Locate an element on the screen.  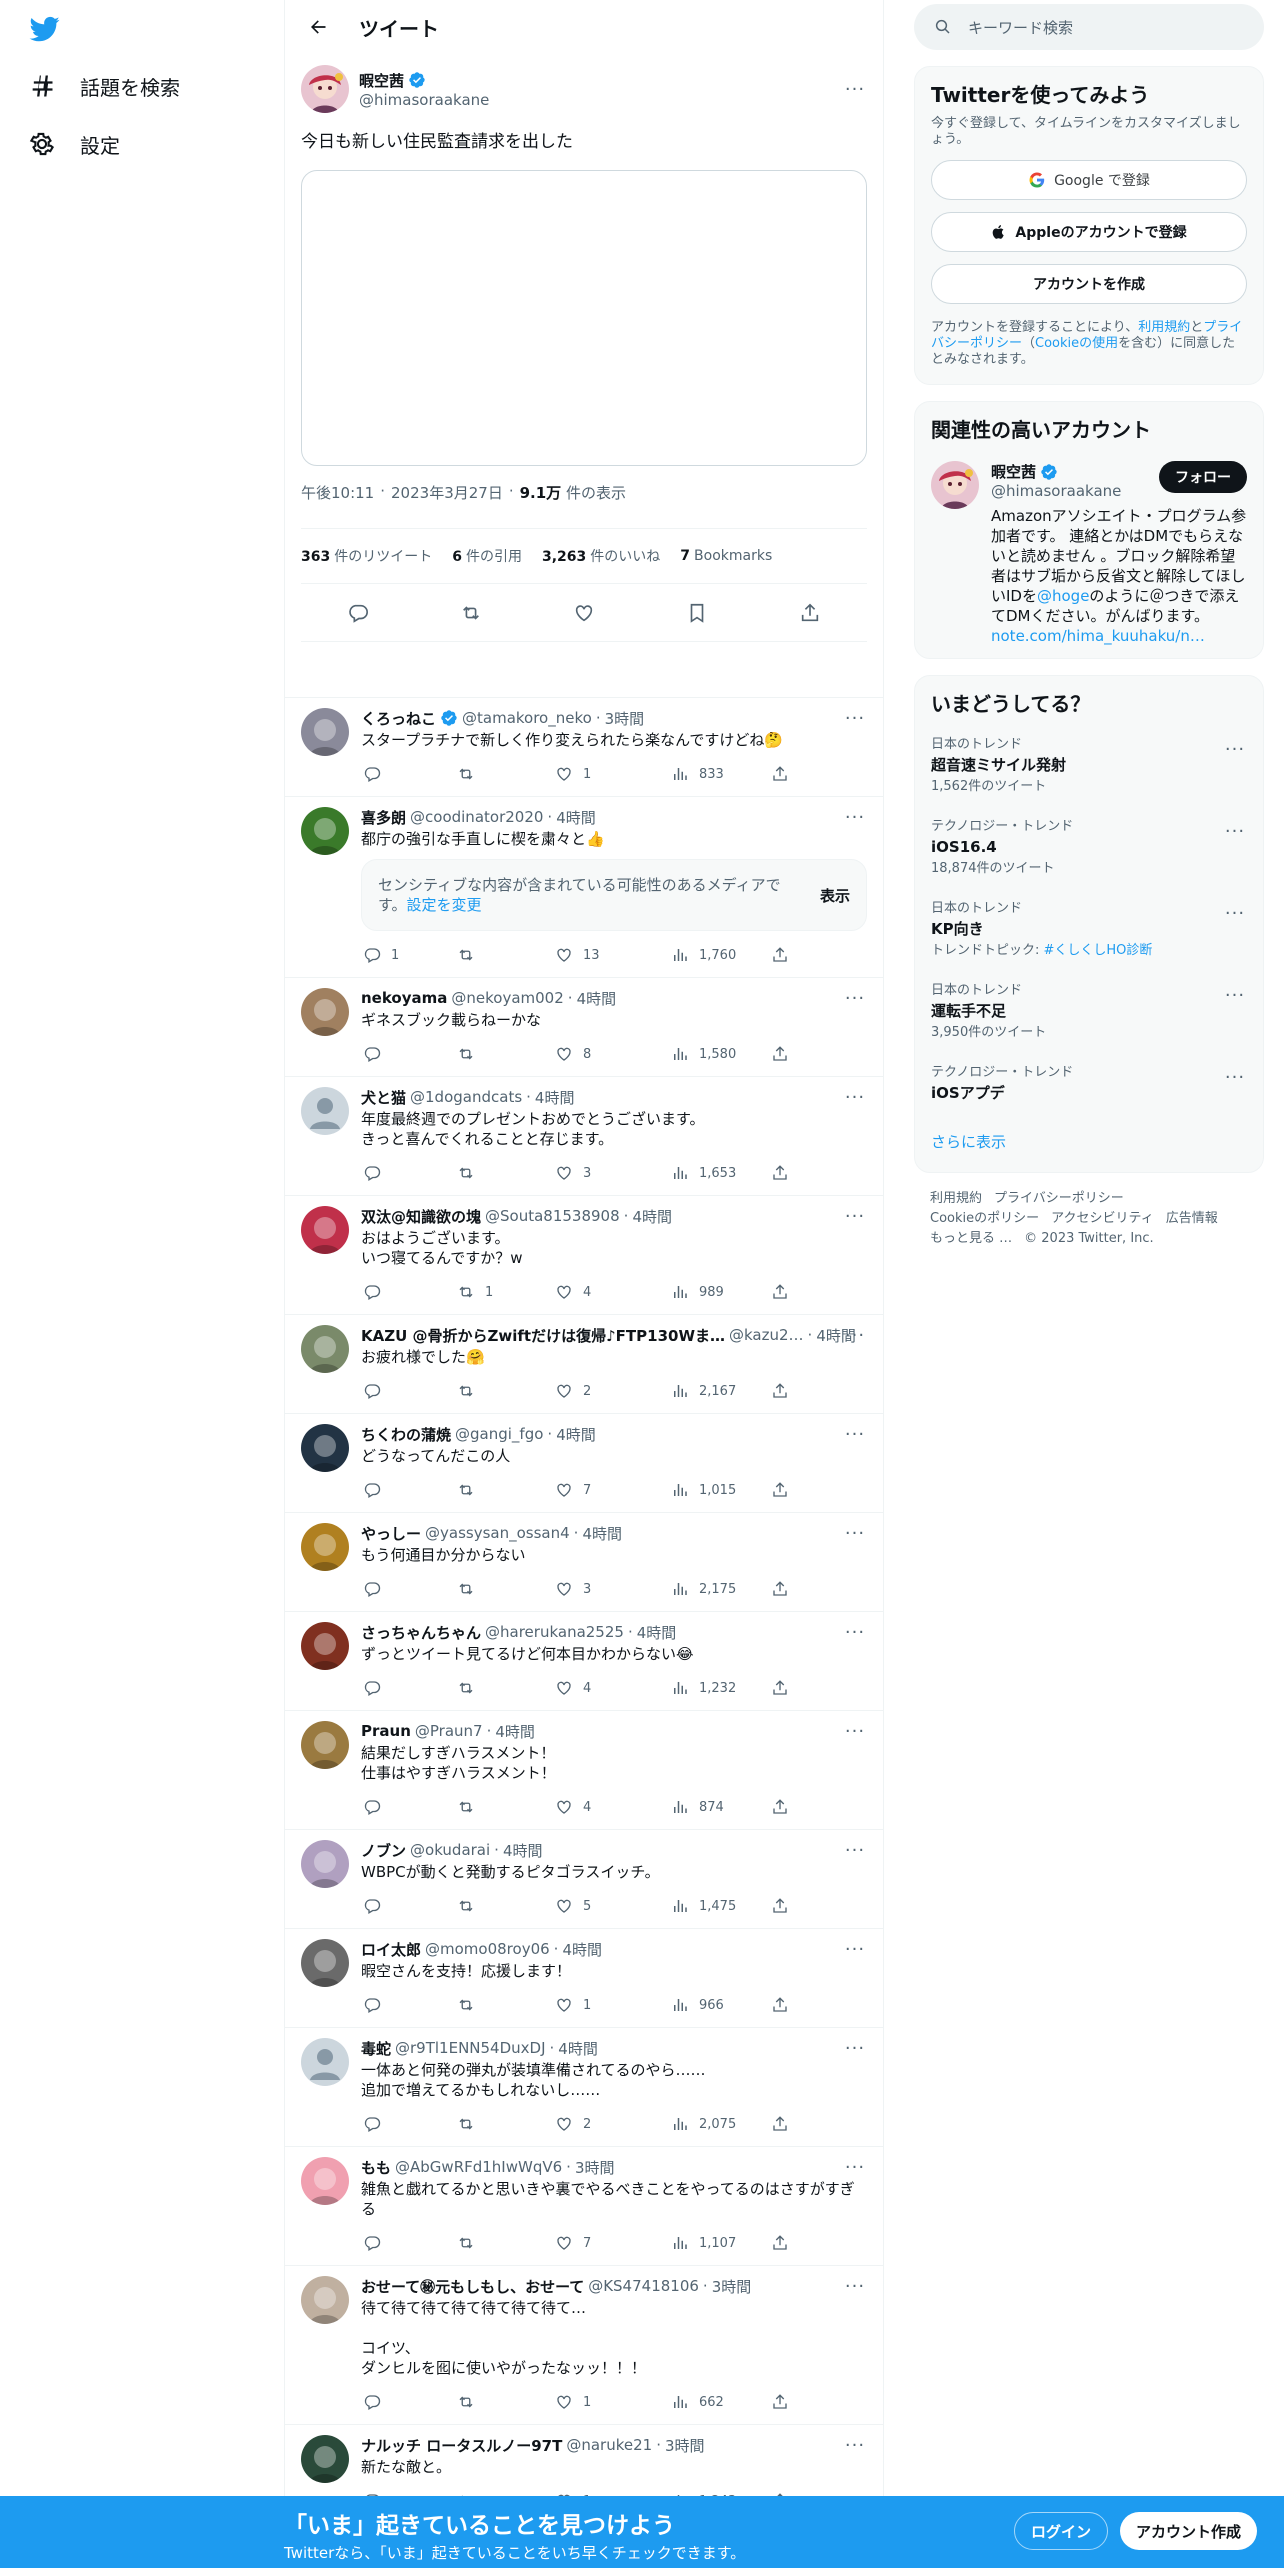
reply-button: 1 is located at coordinates (409, 955).